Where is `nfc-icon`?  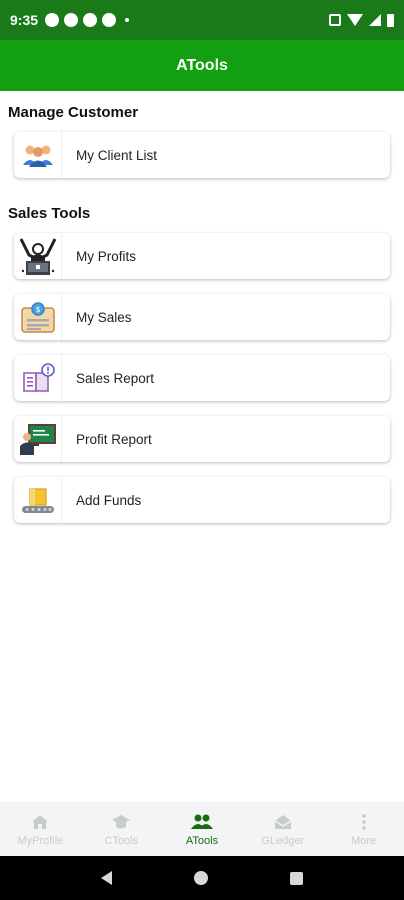
nfc-icon is located at coordinates (335, 20).